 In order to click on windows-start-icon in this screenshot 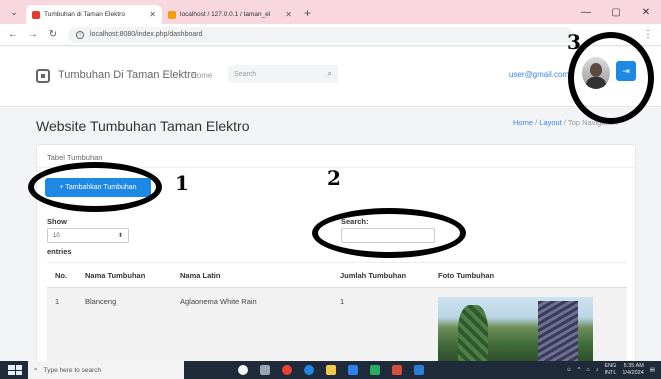, I will do `click(15, 370)`.